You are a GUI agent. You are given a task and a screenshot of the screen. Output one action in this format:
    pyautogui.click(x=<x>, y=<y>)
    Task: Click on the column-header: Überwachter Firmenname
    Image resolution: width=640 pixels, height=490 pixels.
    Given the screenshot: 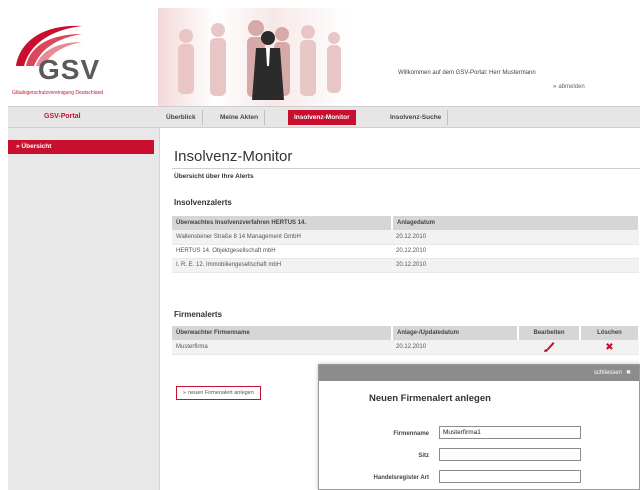 What is the action you would take?
    pyautogui.click(x=282, y=333)
    